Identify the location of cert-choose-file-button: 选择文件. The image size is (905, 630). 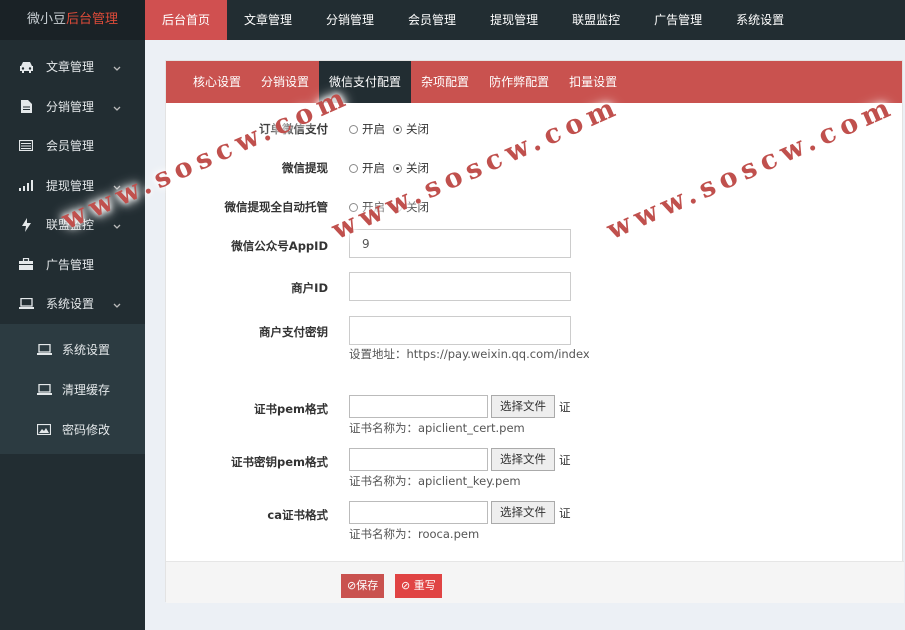
(523, 406).